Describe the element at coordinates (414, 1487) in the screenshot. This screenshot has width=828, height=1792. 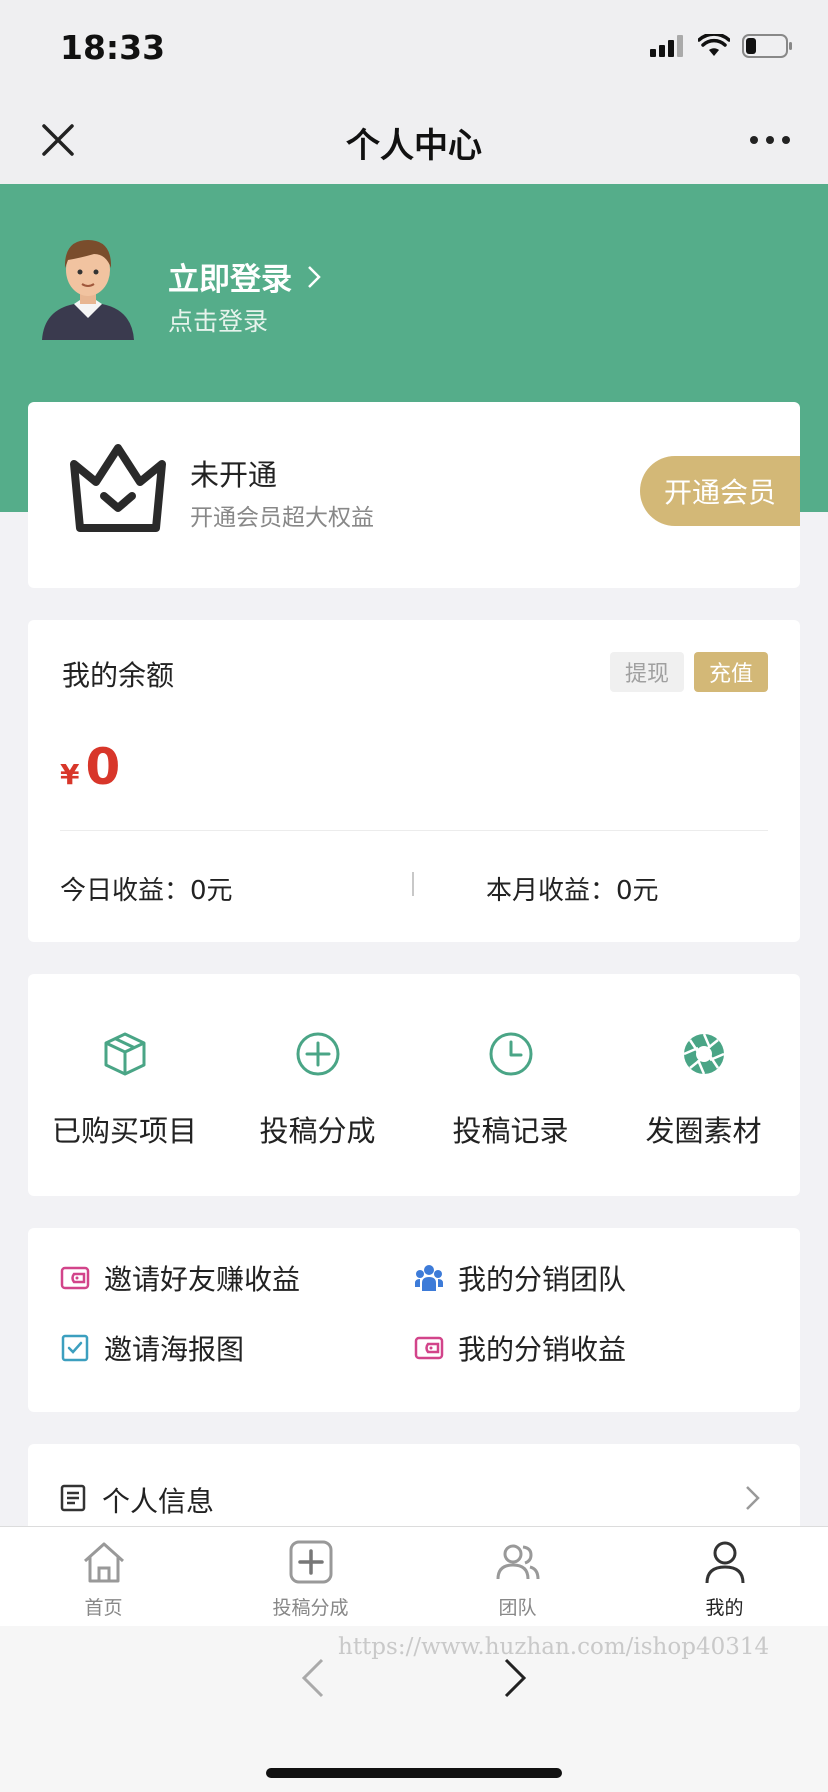
I see `personal-info-row: 个人信息` at that location.